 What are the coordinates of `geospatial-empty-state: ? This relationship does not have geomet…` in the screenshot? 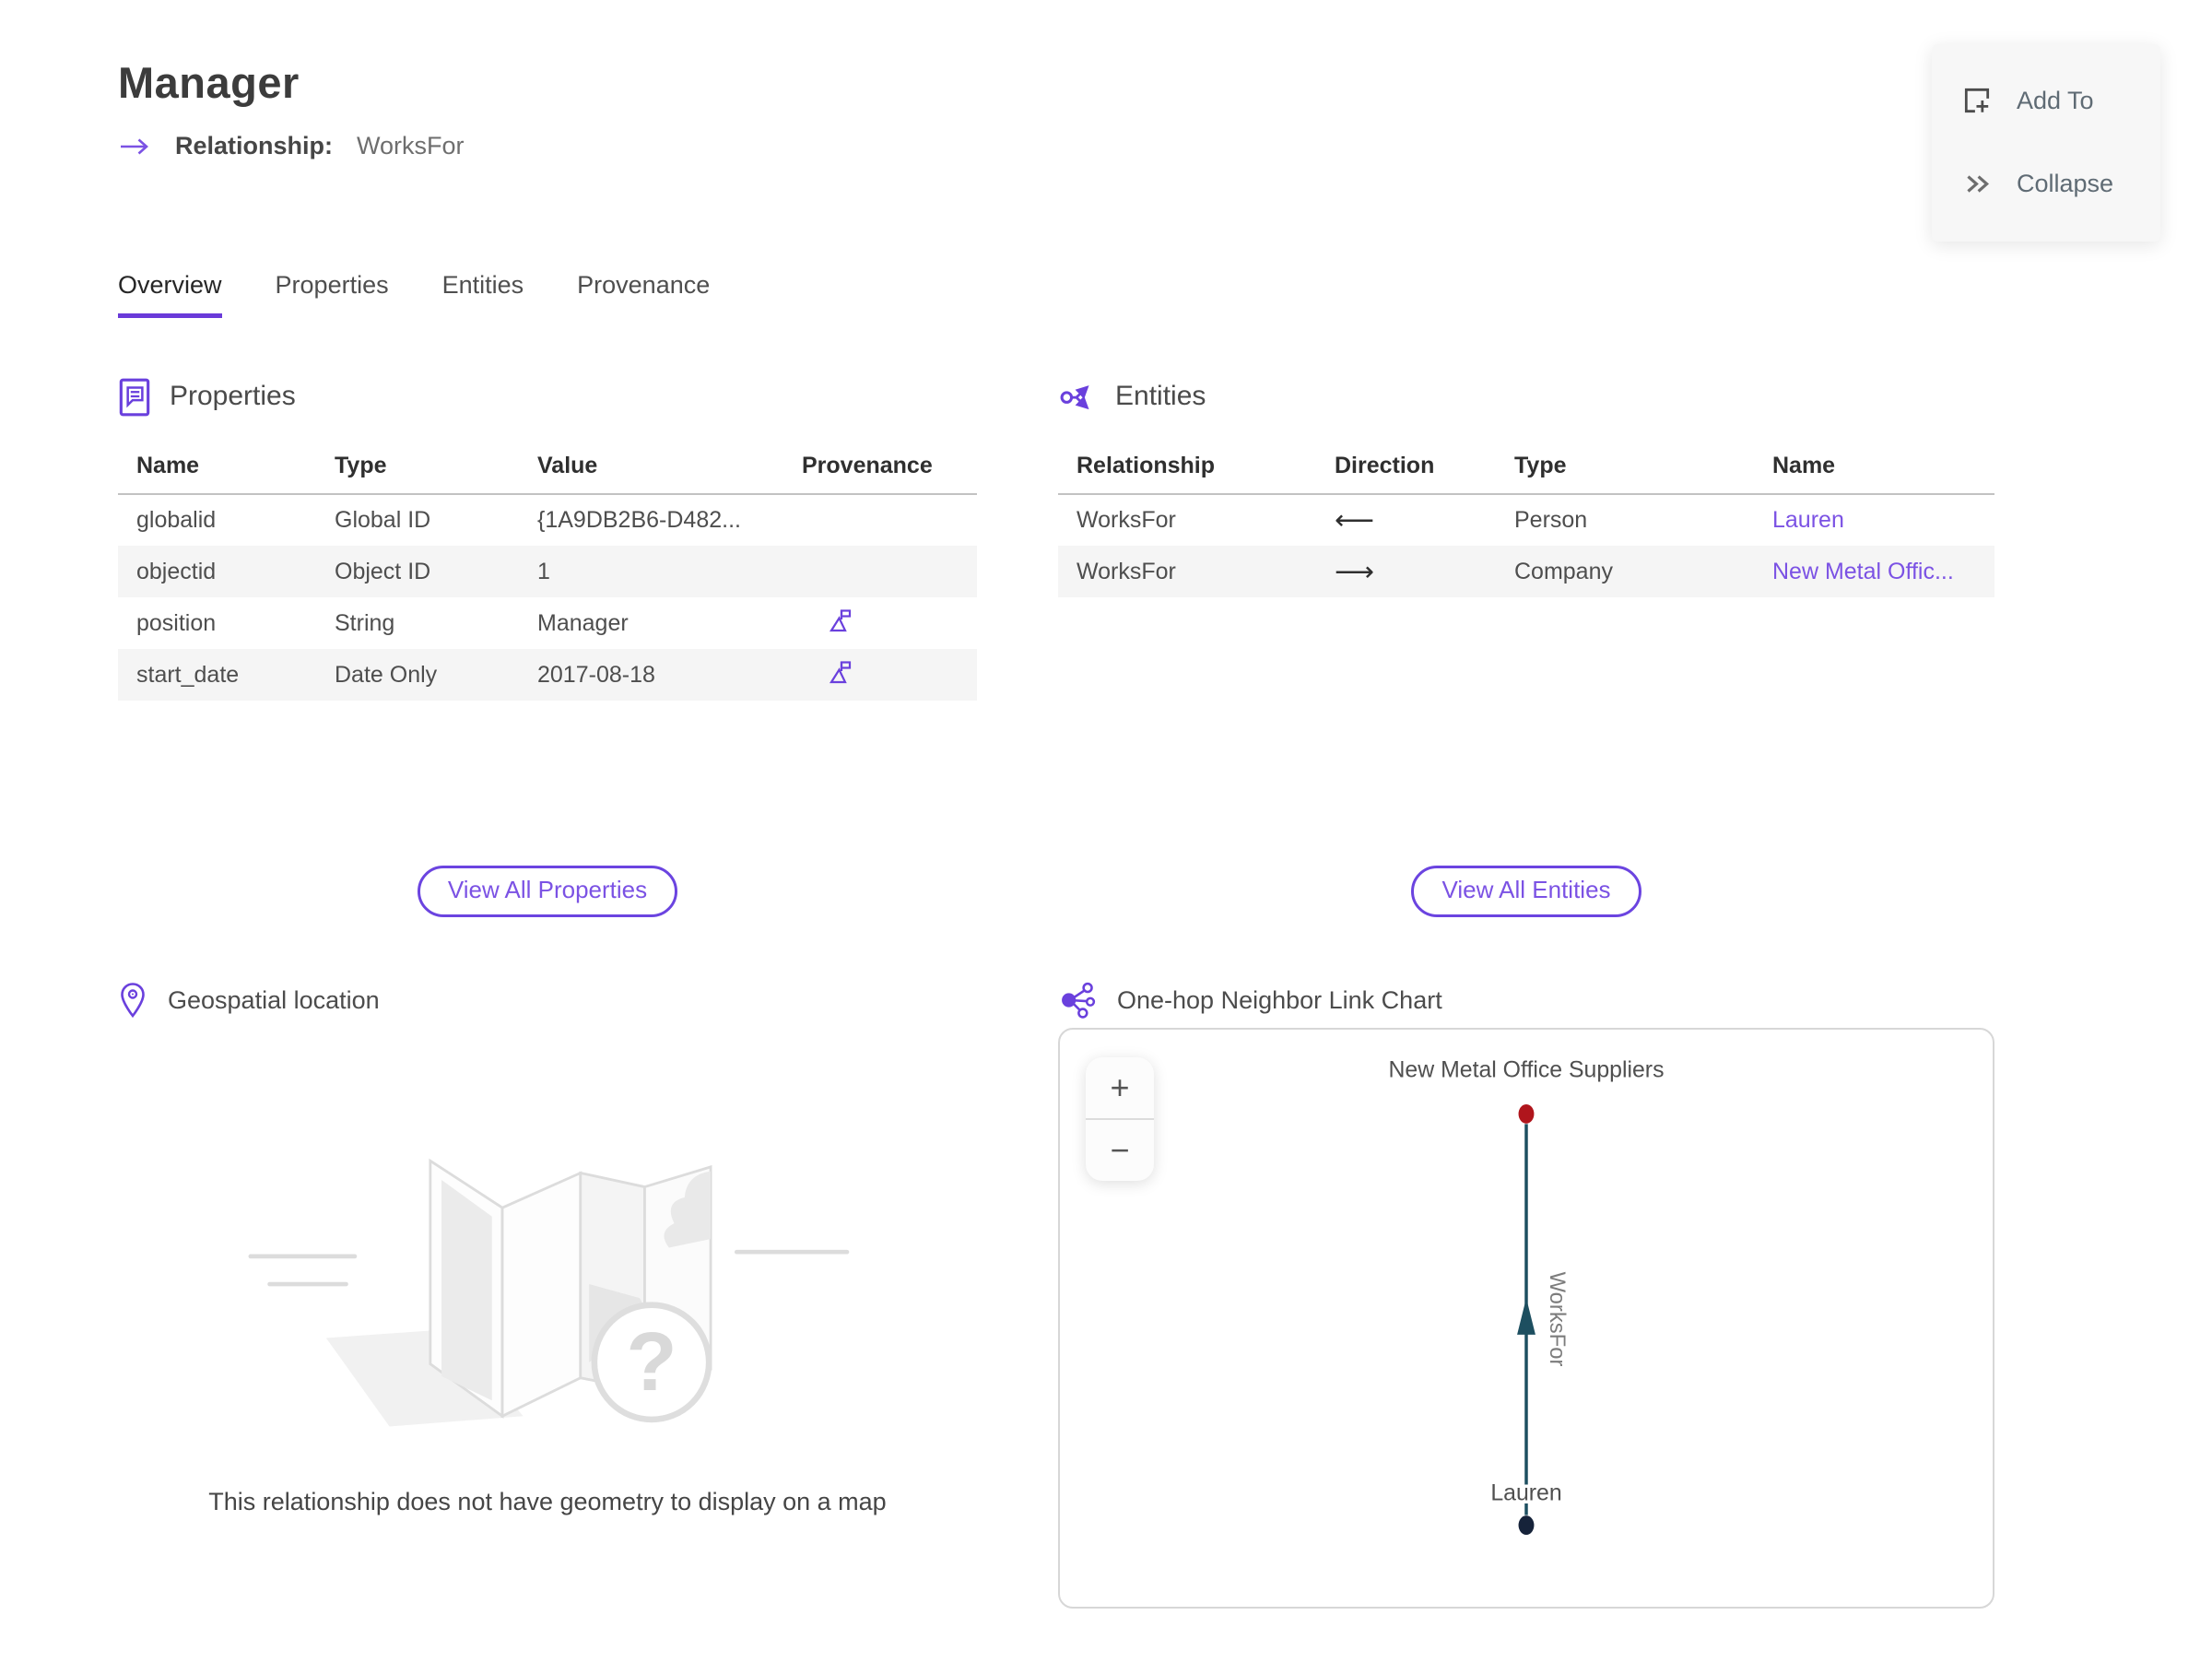 It's located at (547, 1319).